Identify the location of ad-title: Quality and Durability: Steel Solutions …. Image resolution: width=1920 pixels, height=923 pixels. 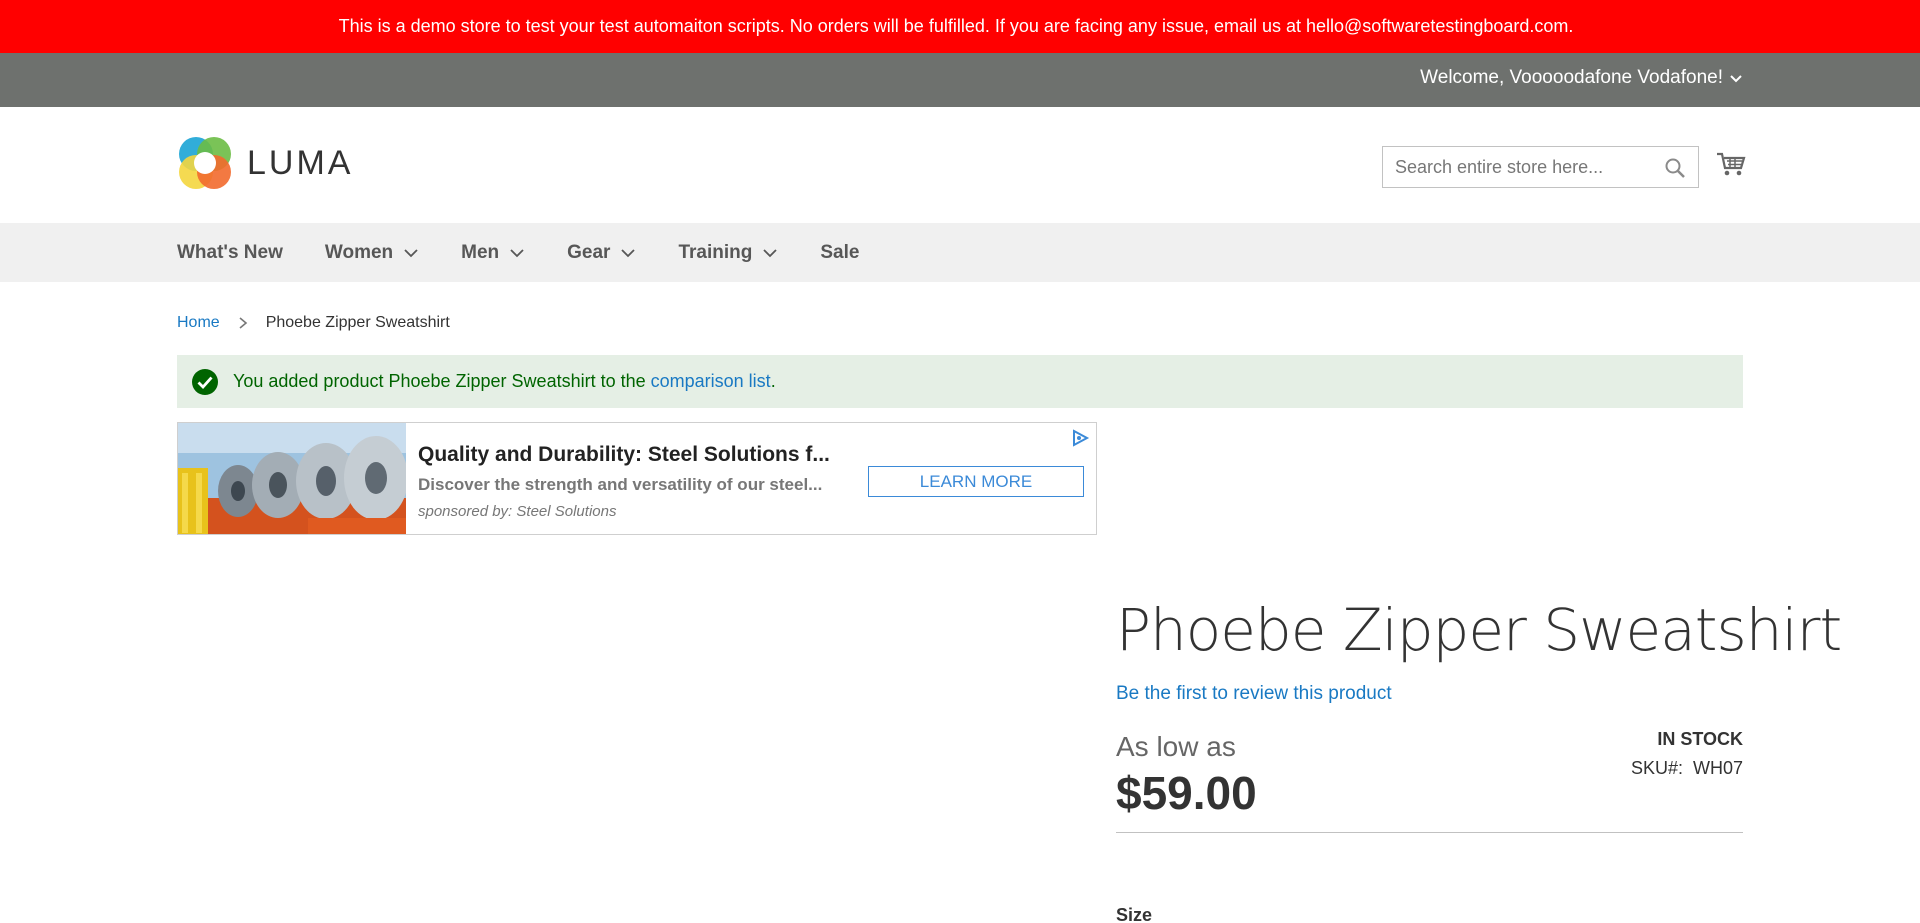
(624, 455).